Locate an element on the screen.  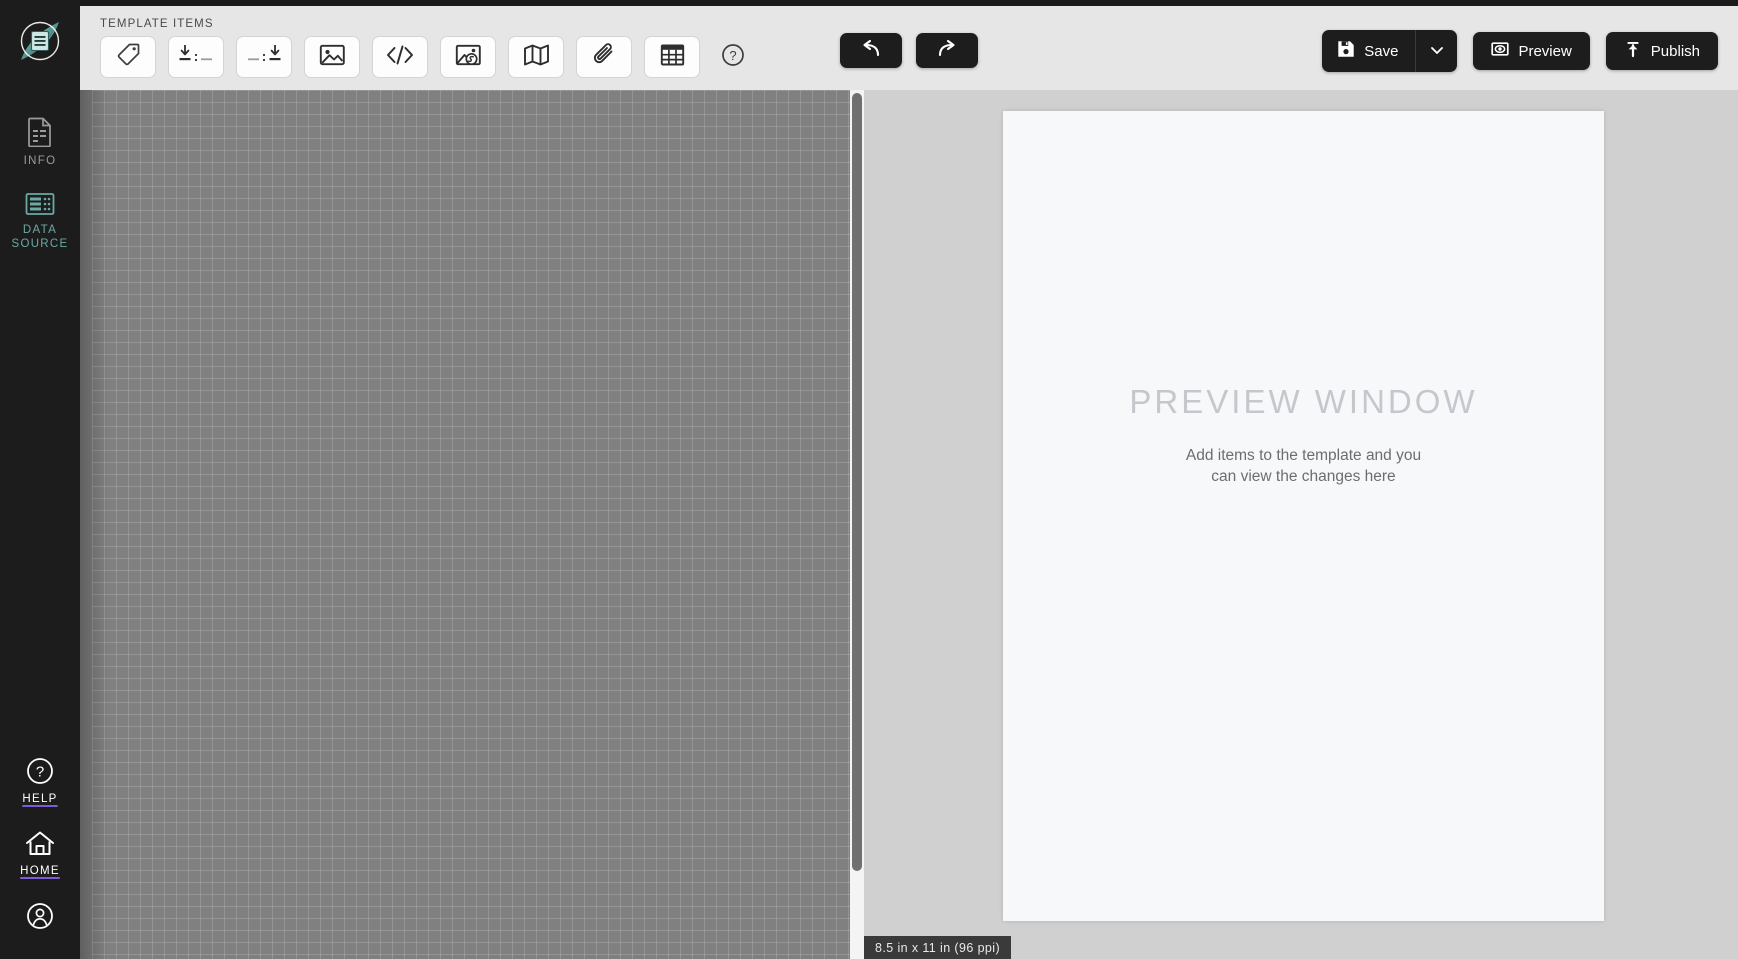
code-item-button is located at coordinates (400, 57).